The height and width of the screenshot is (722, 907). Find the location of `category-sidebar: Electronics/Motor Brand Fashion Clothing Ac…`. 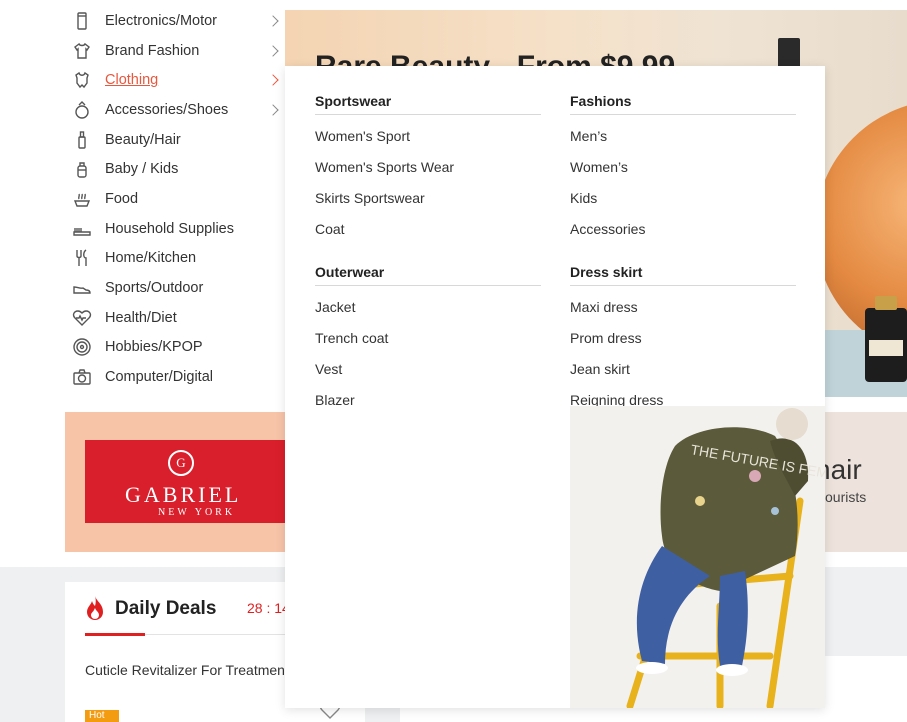

category-sidebar: Electronics/Motor Brand Fashion Clothing Ac… is located at coordinates (175, 199).